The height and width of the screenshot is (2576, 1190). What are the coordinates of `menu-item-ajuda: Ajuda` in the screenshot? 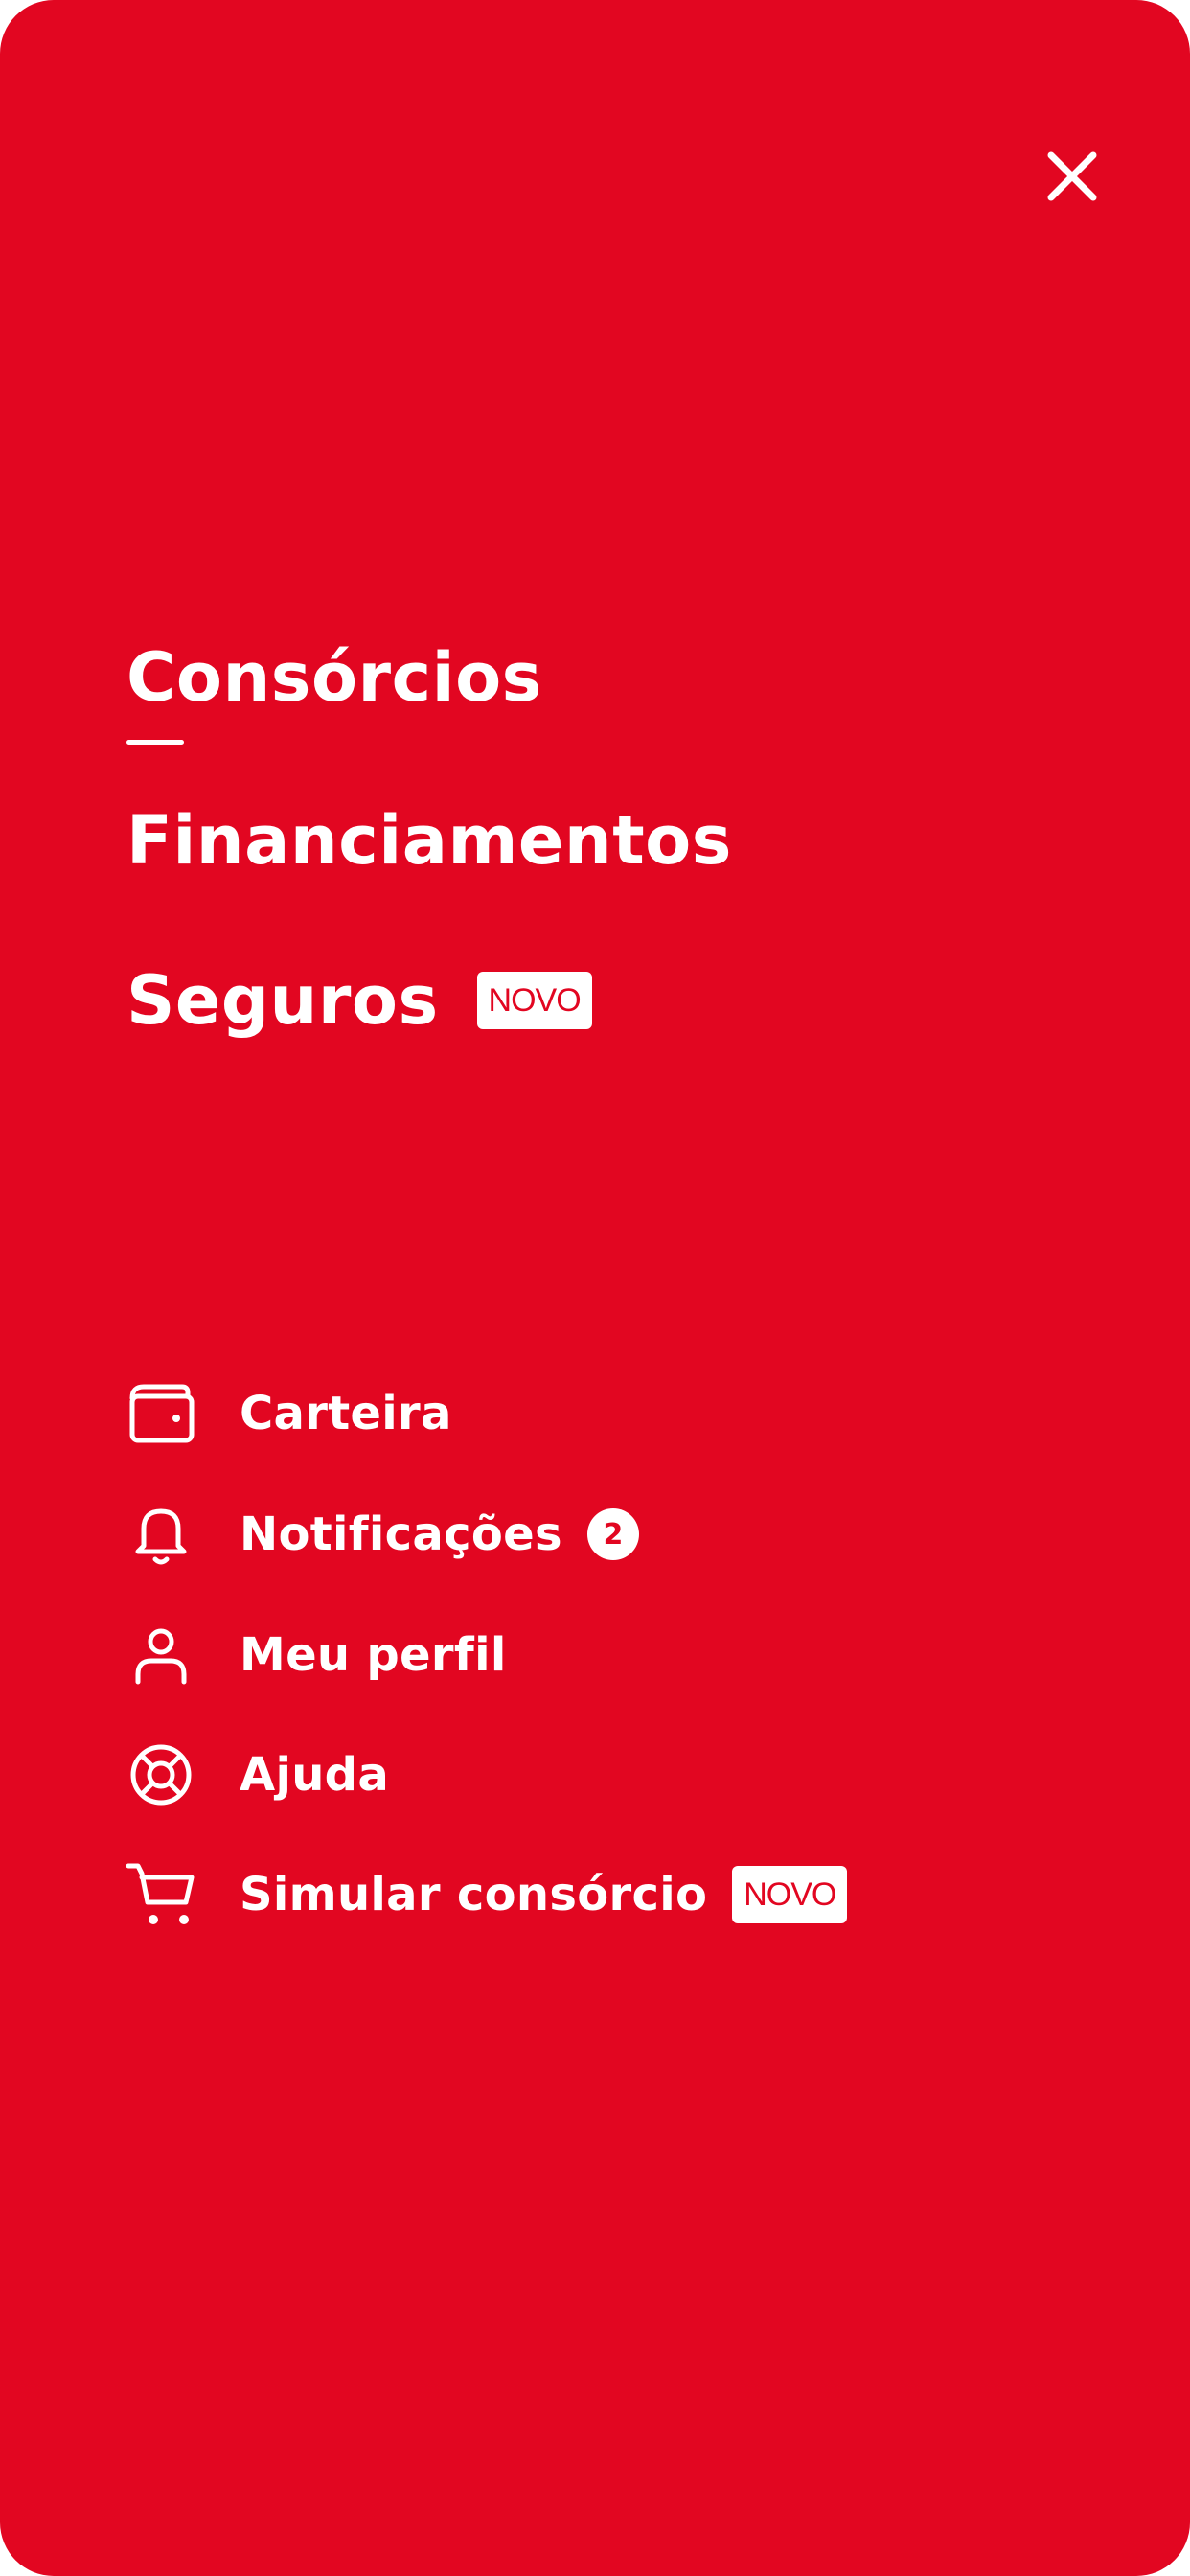 It's located at (257, 1774).